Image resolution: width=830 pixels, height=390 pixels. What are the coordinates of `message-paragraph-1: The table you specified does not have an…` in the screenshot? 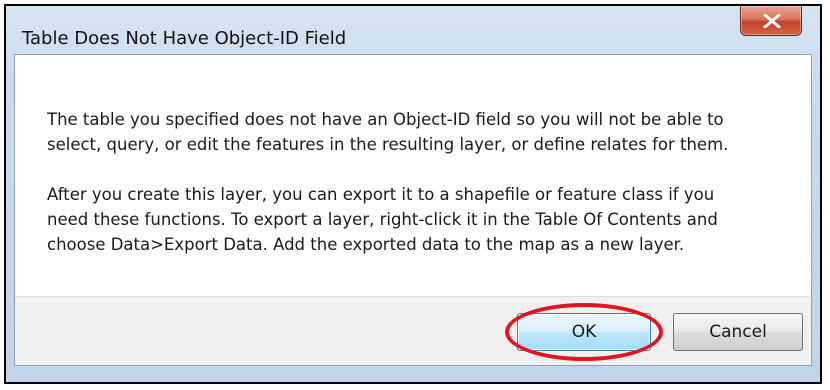 It's located at (388, 132).